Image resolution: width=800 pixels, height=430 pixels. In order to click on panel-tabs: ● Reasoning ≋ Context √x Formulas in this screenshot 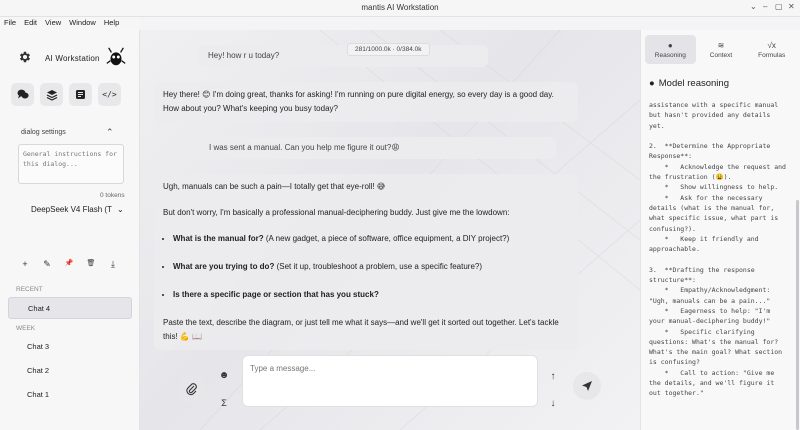, I will do `click(721, 49)`.